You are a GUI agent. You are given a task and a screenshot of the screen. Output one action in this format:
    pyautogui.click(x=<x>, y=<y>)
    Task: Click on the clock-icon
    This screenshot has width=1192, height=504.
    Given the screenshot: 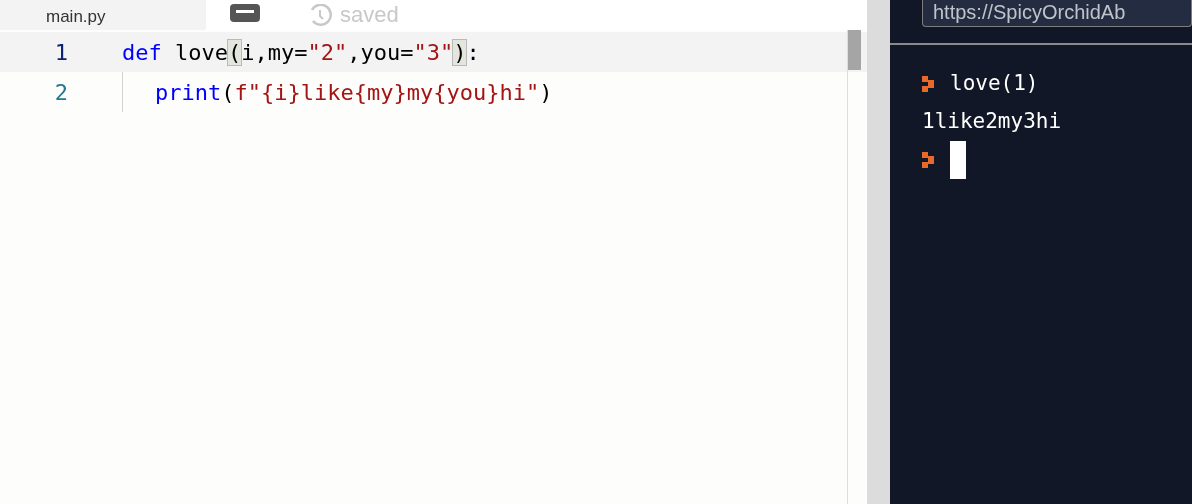 What is the action you would take?
    pyautogui.click(x=320, y=15)
    